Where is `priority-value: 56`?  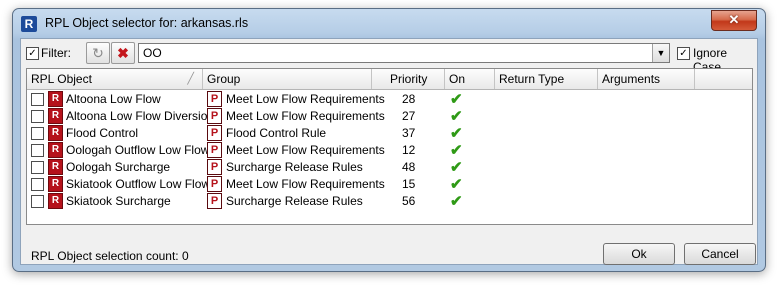 priority-value: 56 is located at coordinates (409, 201).